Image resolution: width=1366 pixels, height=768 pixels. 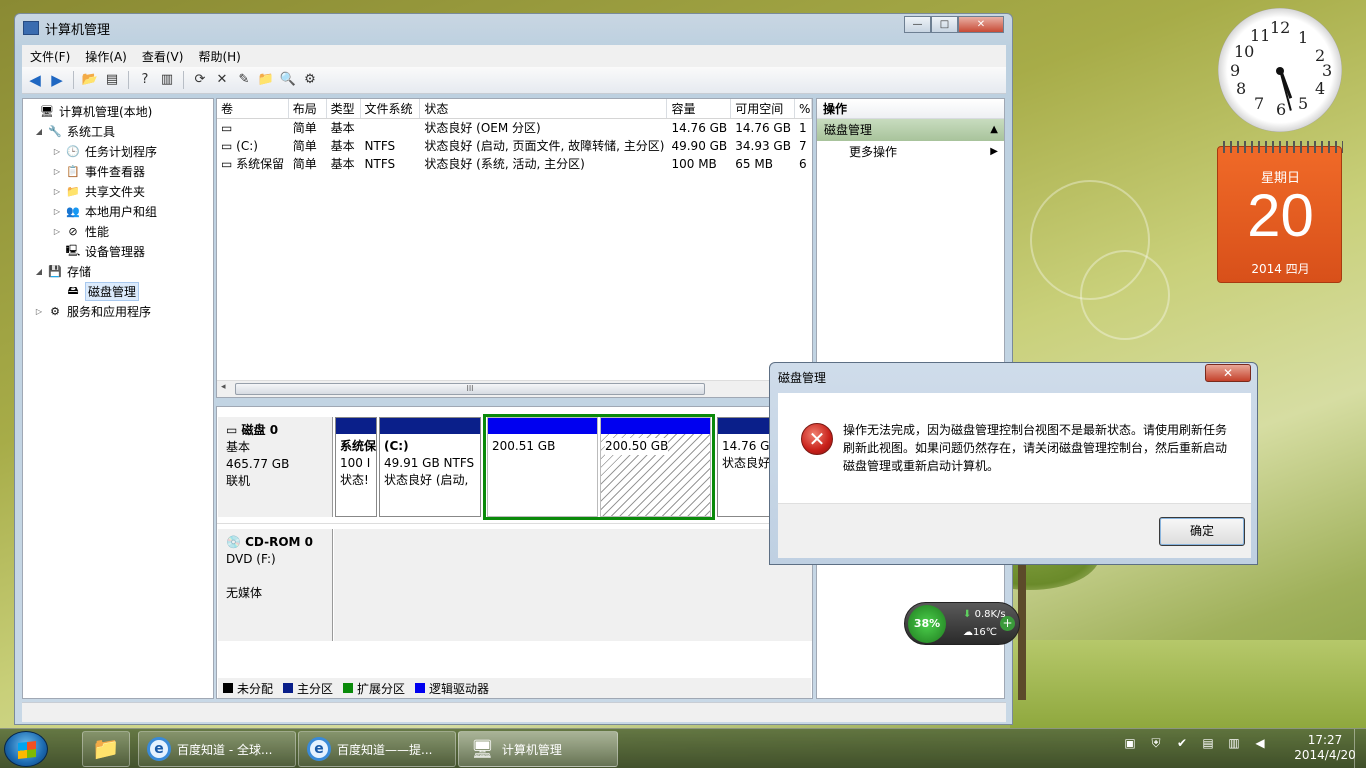 What do you see at coordinates (1202, 531) in the screenshot?
I see `ok-button: 确定` at bounding box center [1202, 531].